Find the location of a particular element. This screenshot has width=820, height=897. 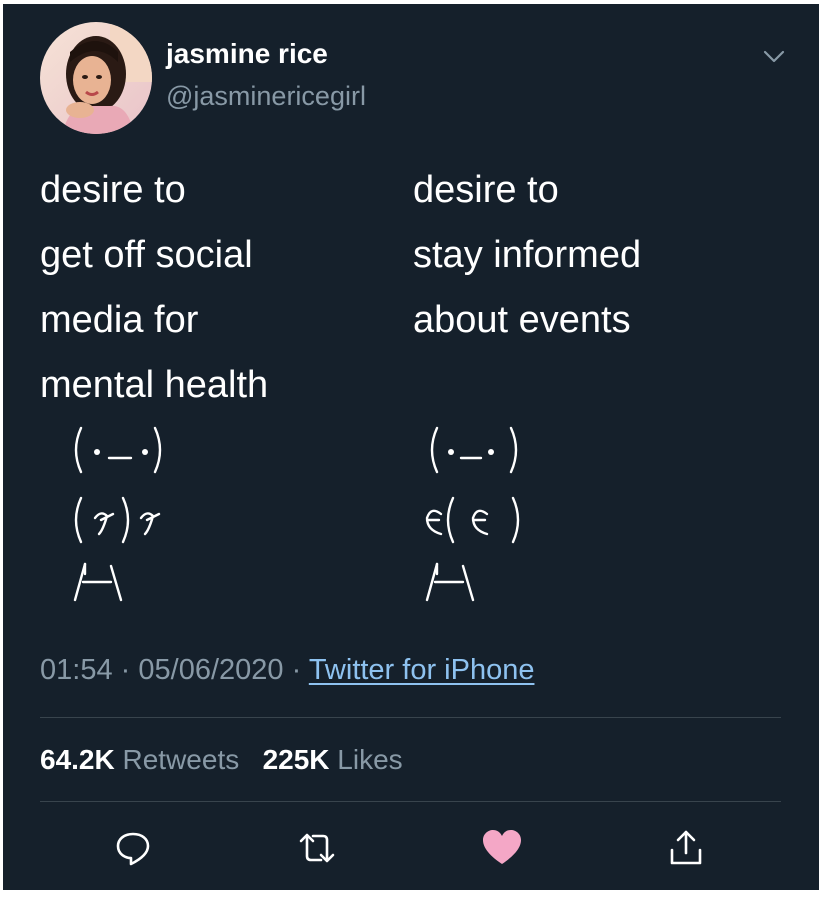

retweet-button is located at coordinates (317, 848).